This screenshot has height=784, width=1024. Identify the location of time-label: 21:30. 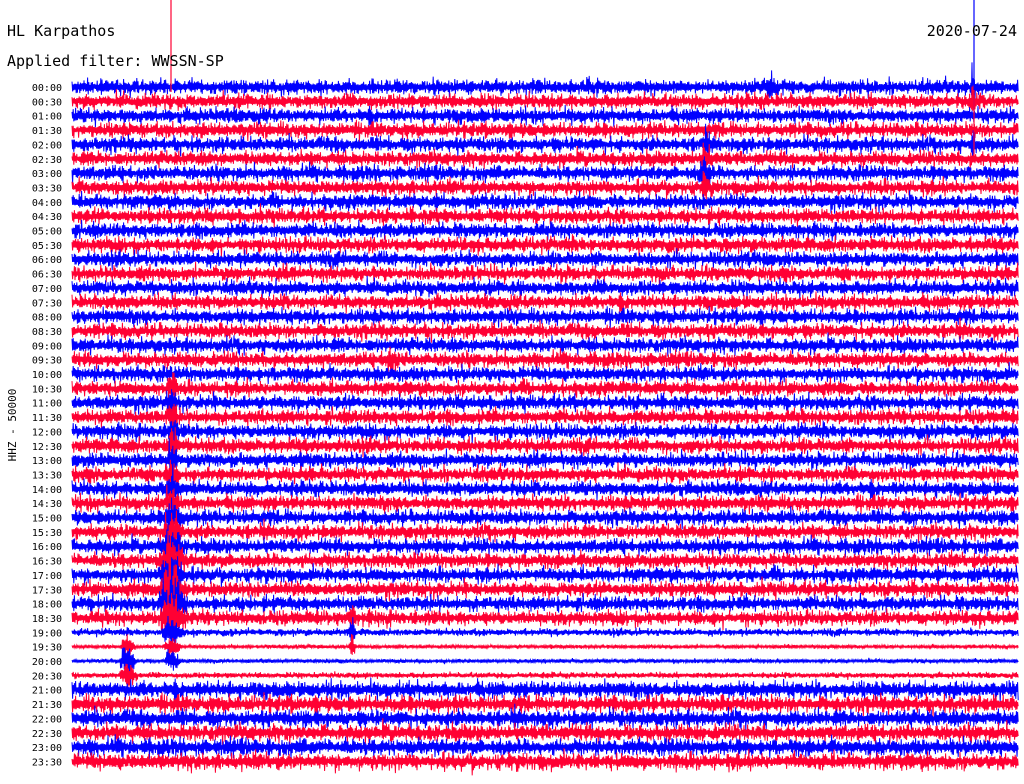
(47, 705).